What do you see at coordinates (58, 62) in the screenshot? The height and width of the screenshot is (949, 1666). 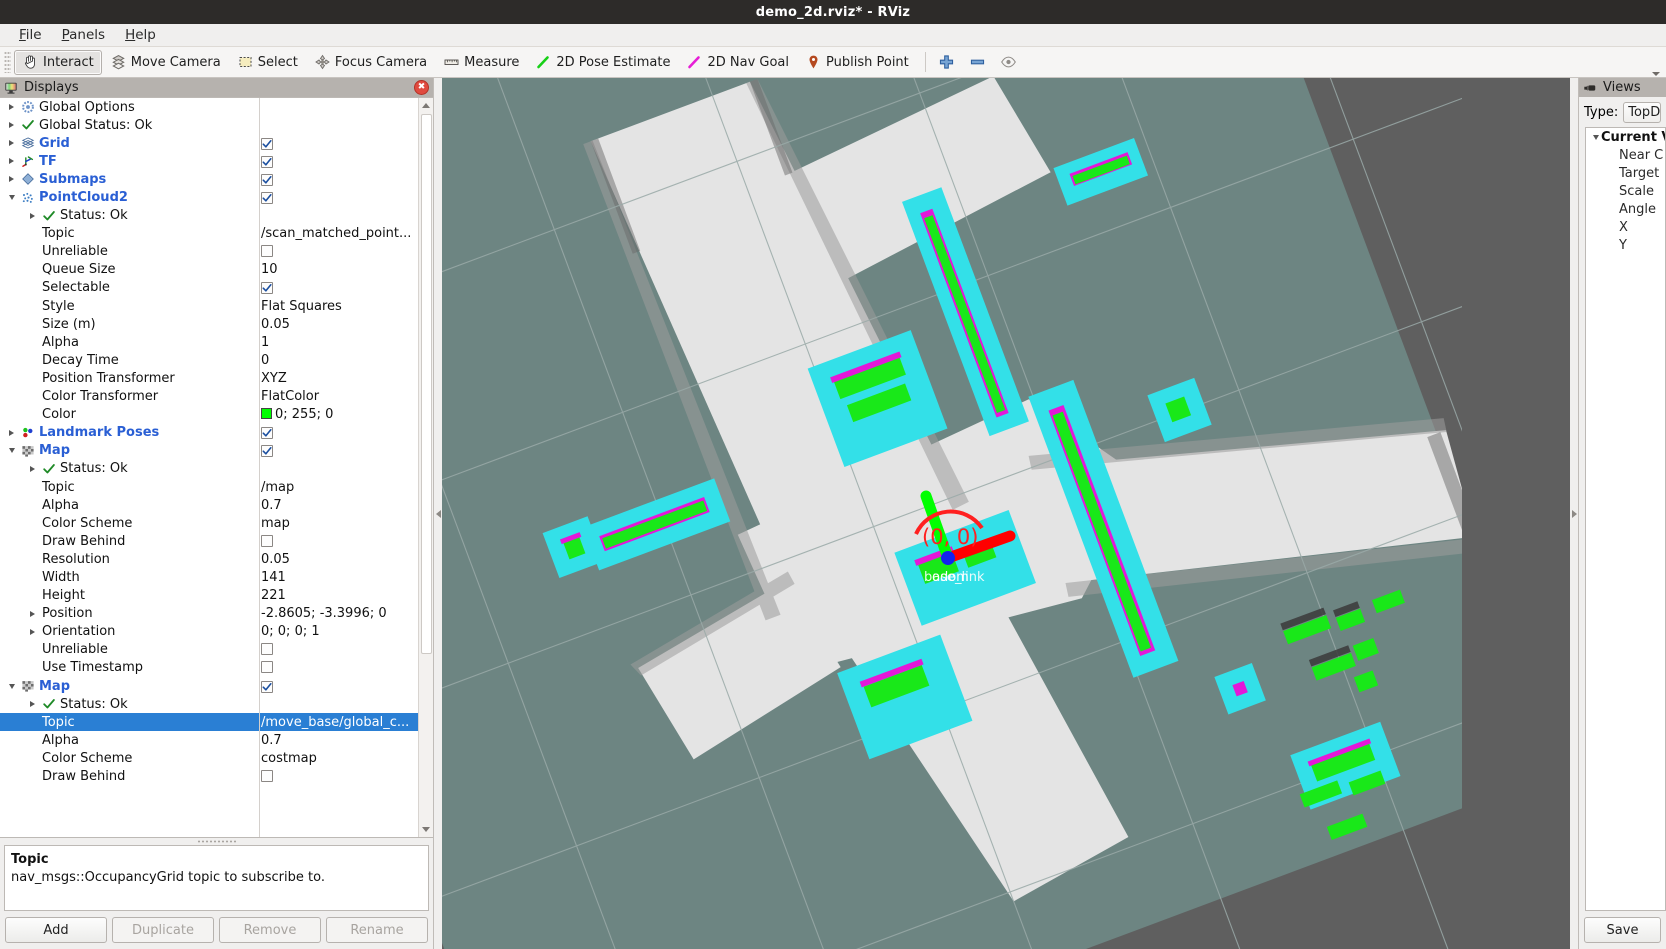 I see `tool-interact: Interact` at bounding box center [58, 62].